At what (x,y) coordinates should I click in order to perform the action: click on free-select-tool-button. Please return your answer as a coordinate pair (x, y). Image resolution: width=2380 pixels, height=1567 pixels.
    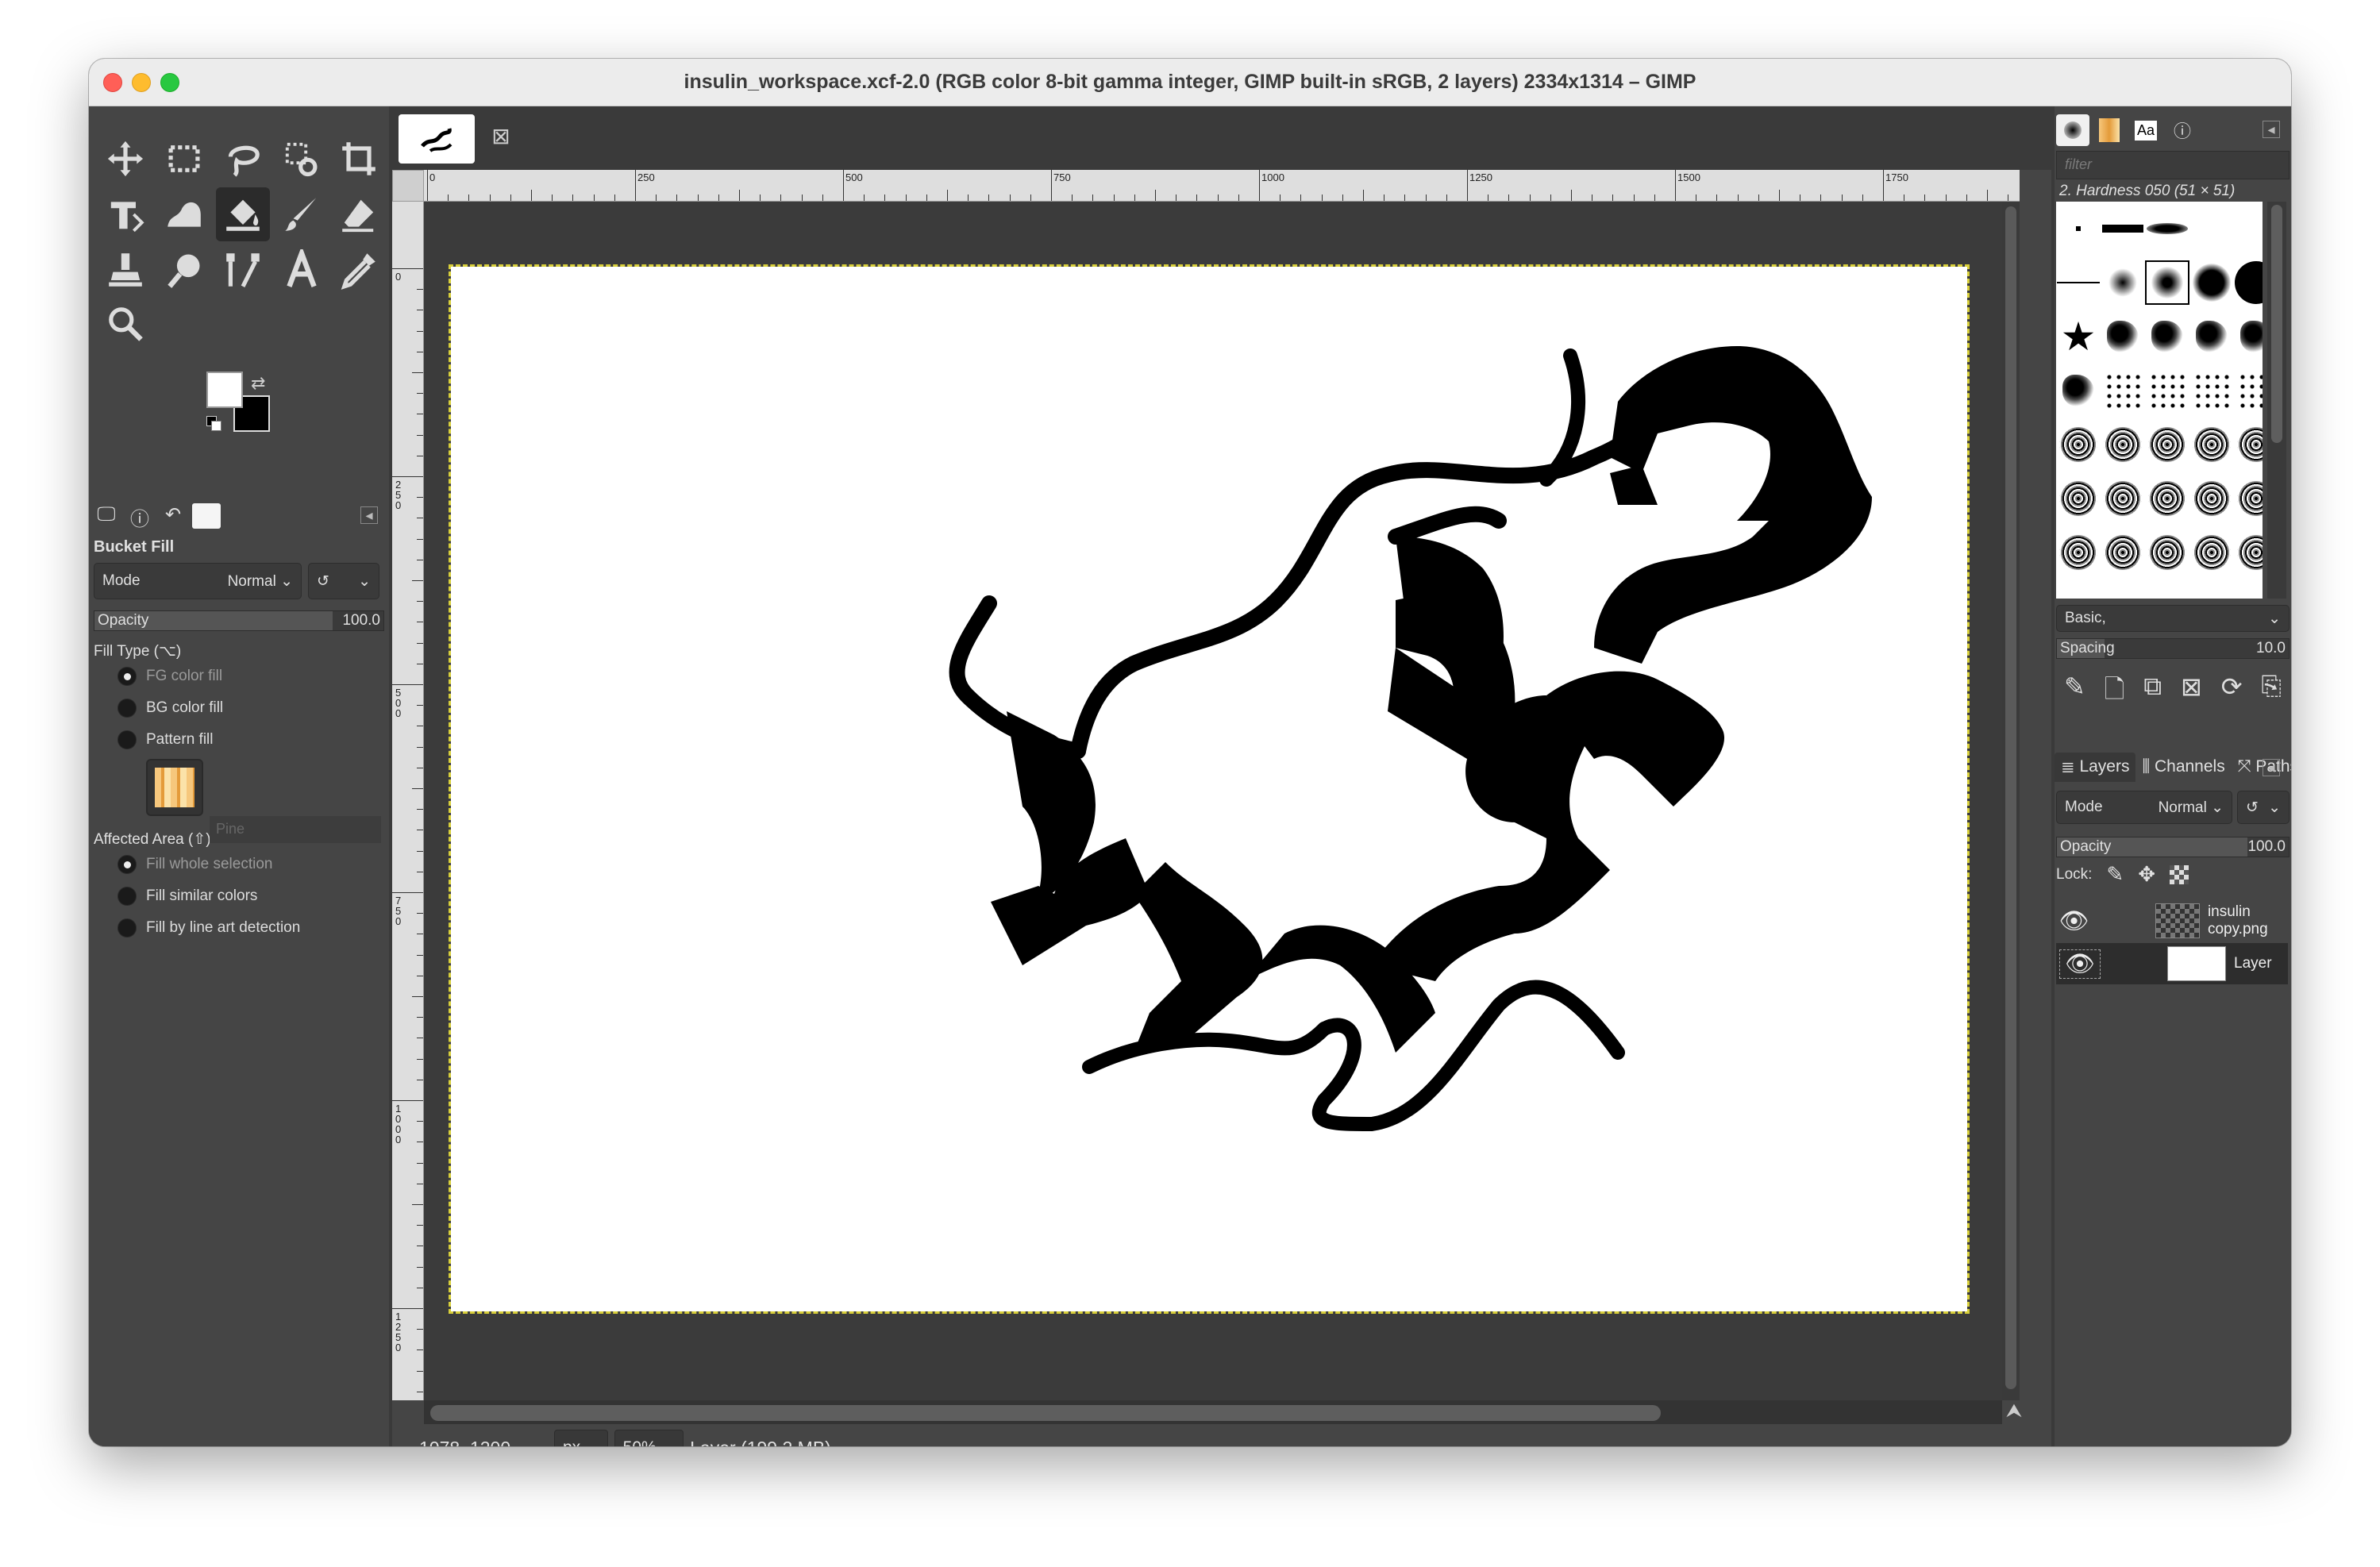
    Looking at the image, I should click on (243, 159).